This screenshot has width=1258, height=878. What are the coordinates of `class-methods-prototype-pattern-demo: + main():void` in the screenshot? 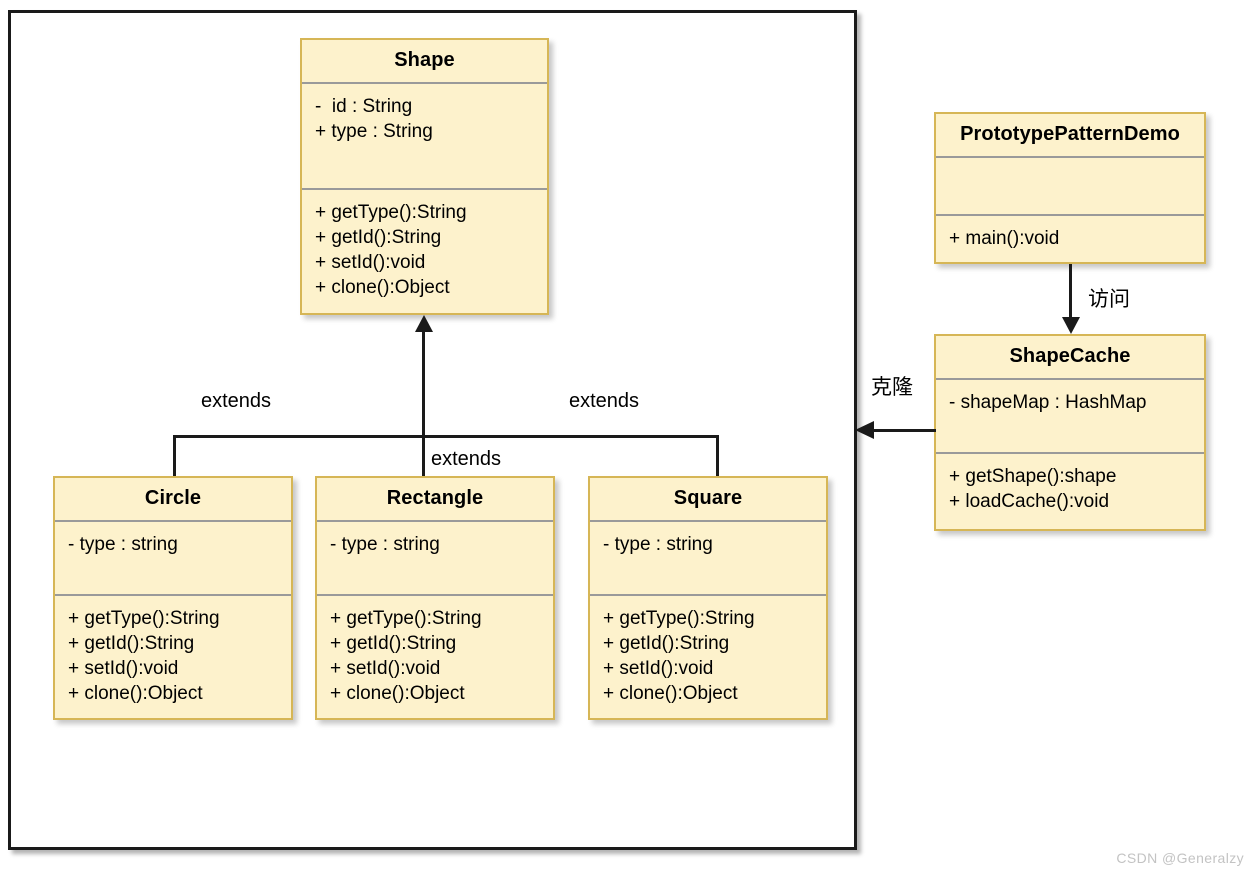 It's located at (1070, 238).